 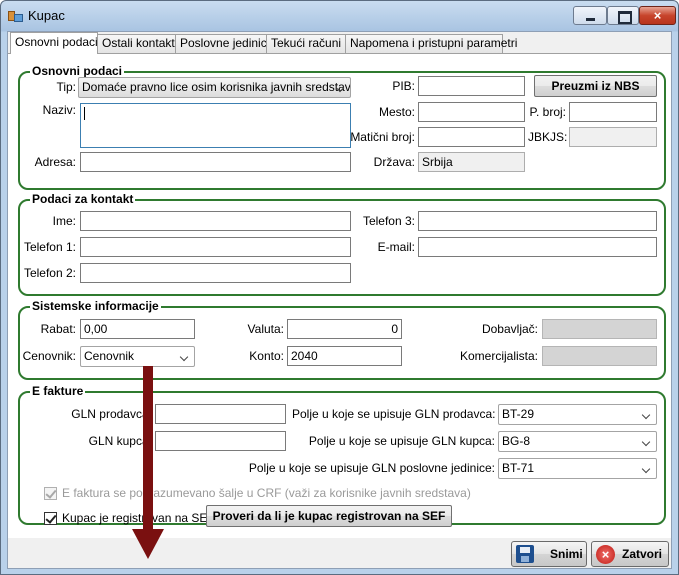 I want to click on preuzmi-iz-nbs-button: Preuzmi iz NBS, so click(x=595, y=86).